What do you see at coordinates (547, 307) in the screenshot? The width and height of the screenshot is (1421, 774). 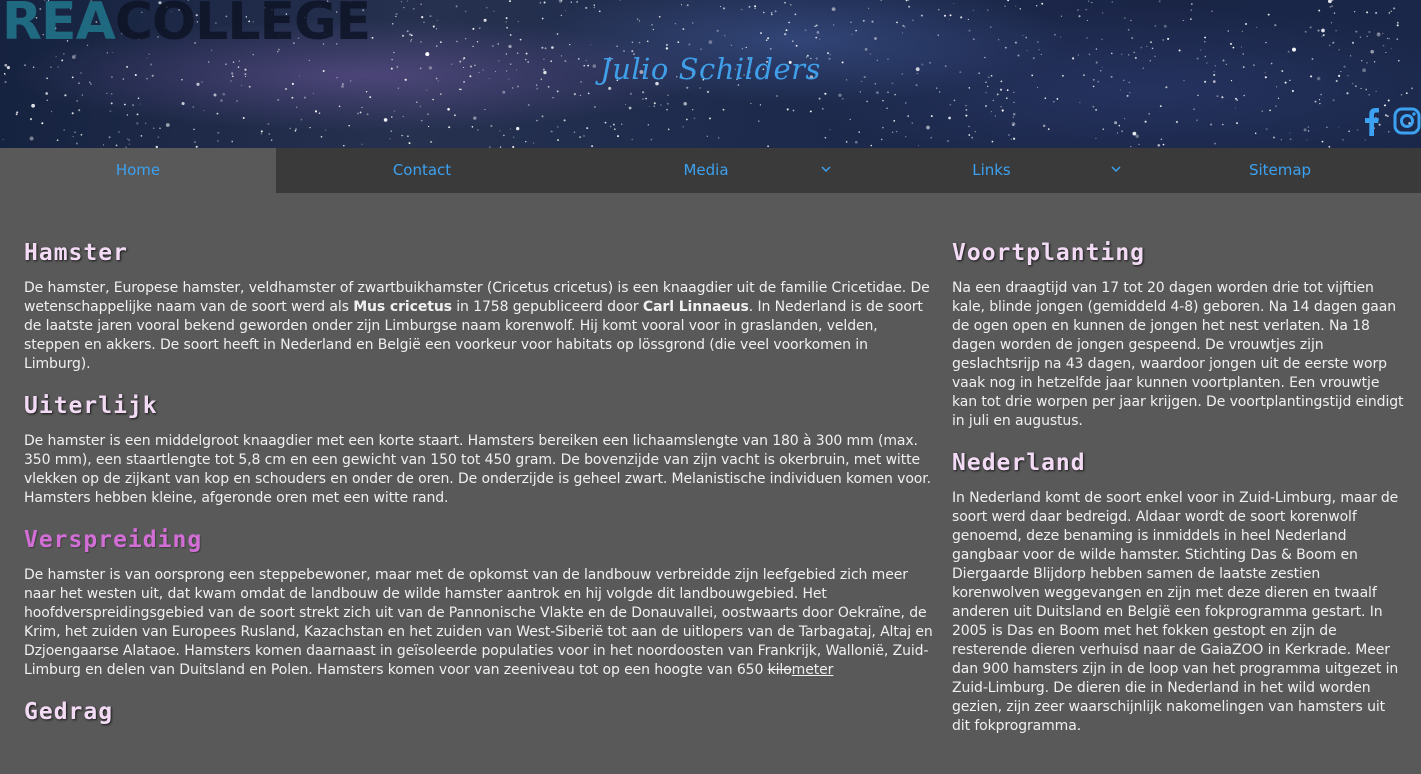 I see `hamster-text-2: in 1758 gepubliceerd door` at bounding box center [547, 307].